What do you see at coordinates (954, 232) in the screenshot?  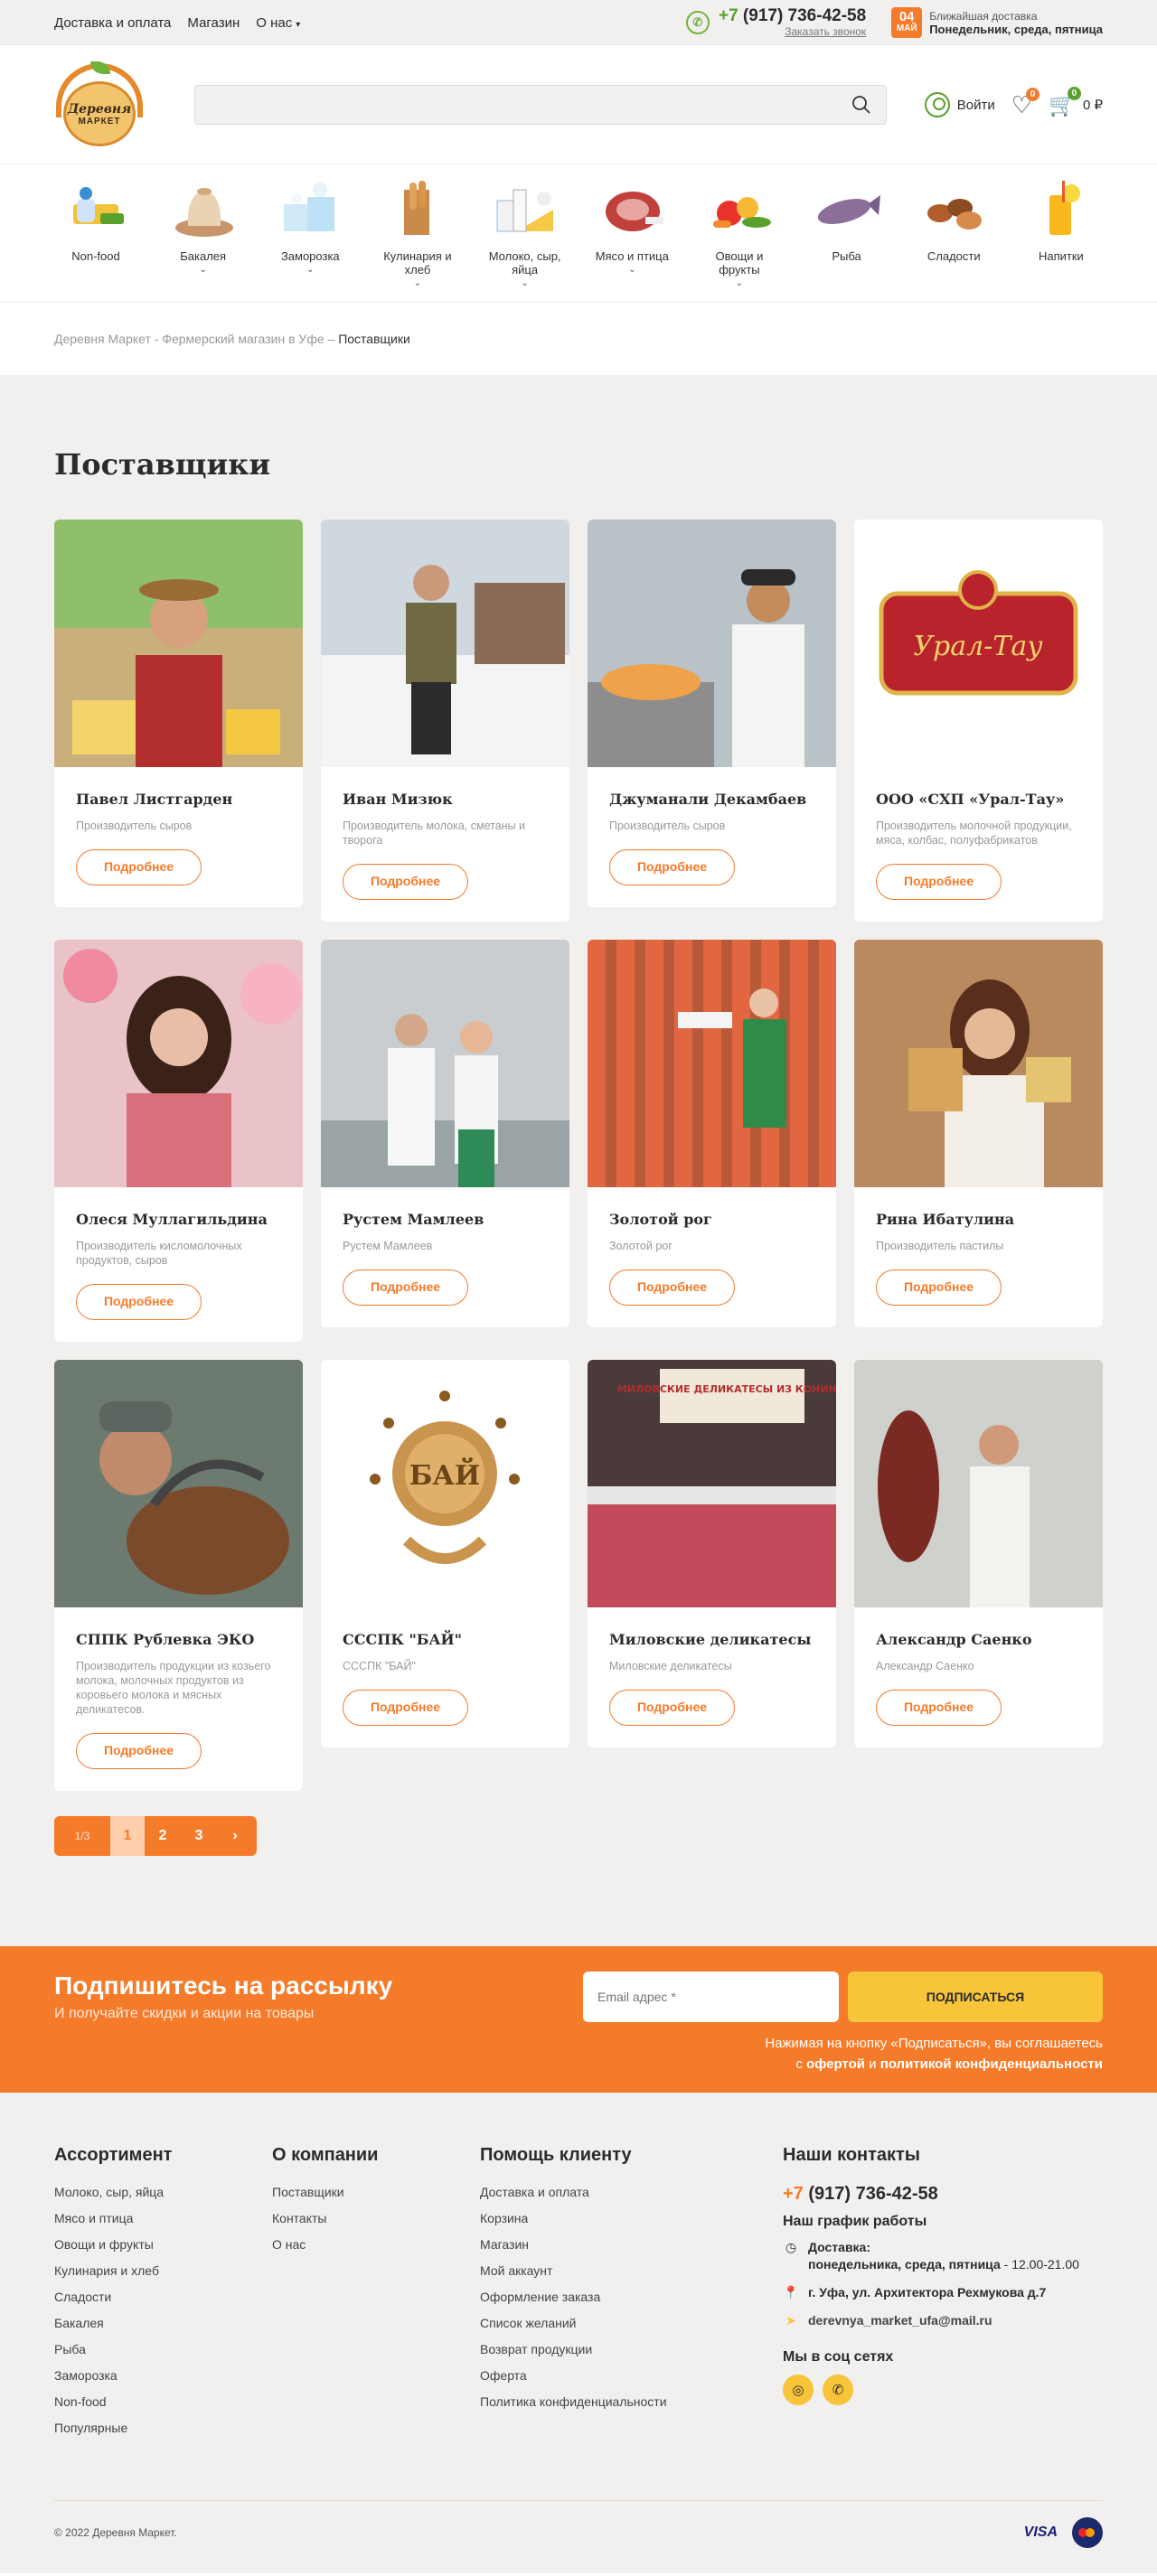 I see `category-item: Сладости` at bounding box center [954, 232].